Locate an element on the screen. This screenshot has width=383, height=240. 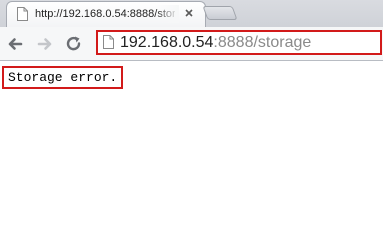
toolbar: 192.168.0.54:8888/storage is located at coordinates (191, 44).